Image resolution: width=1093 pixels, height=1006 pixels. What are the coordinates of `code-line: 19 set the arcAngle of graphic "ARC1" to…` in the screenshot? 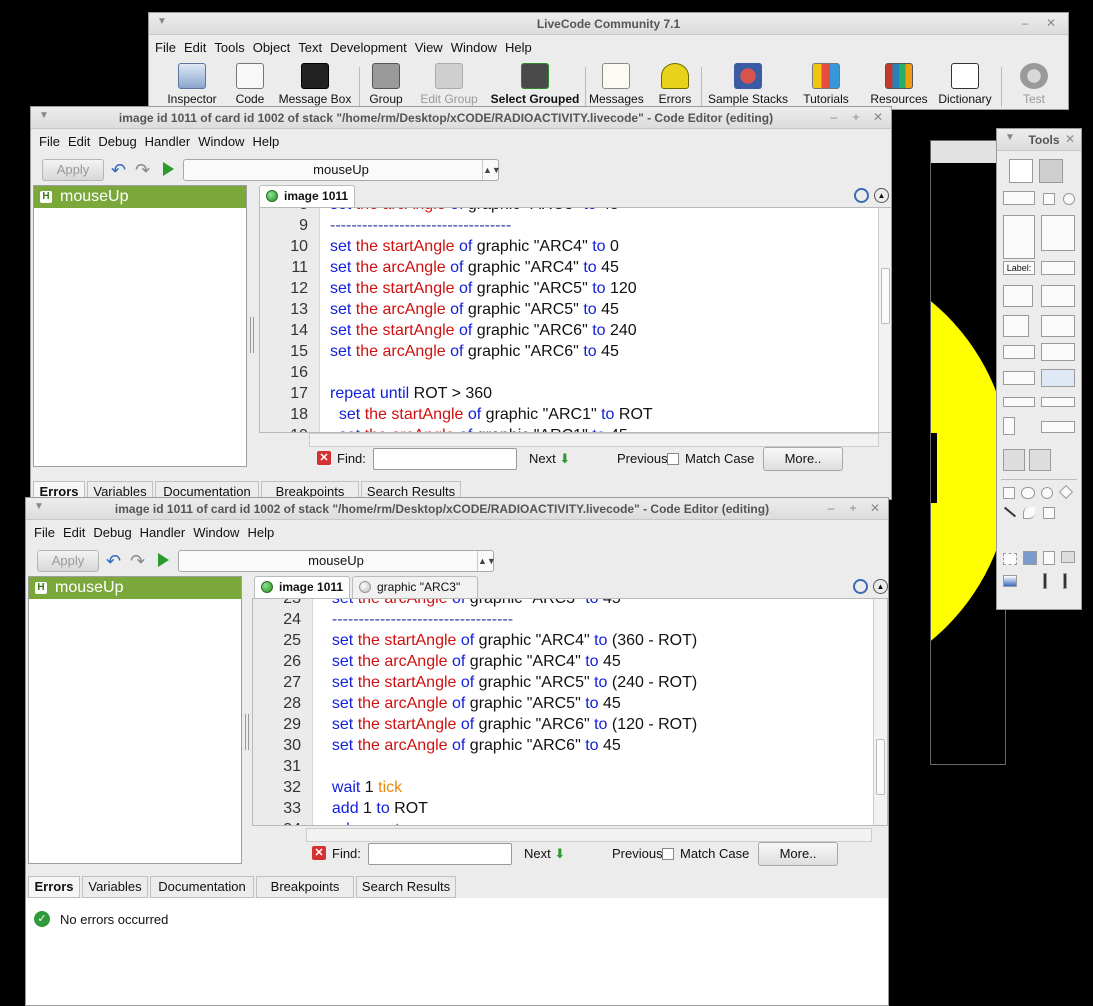 It's located at (569, 428).